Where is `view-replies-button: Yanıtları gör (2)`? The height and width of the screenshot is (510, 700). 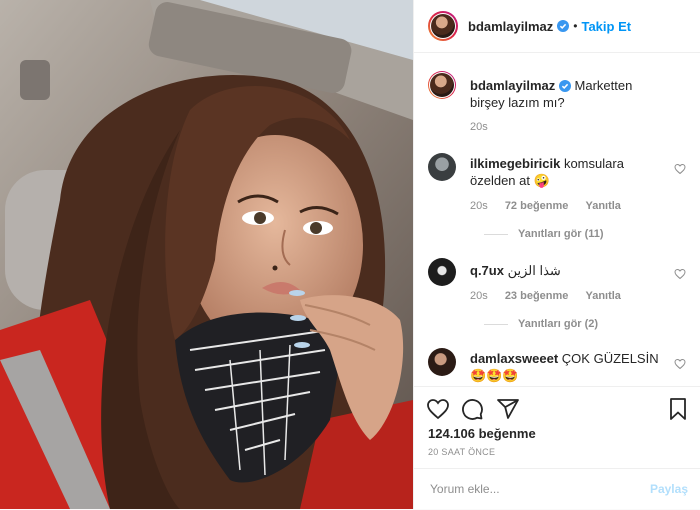 view-replies-button: Yanıtları gör (2) is located at coordinates (541, 324).